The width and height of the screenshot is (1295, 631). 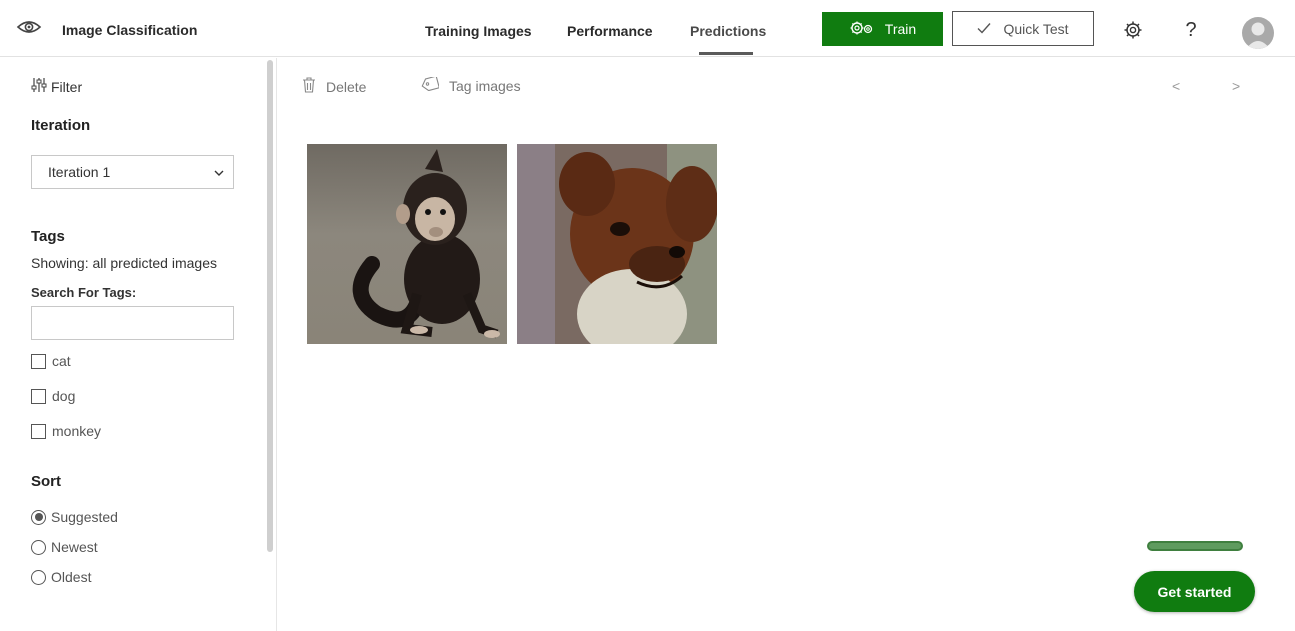 I want to click on sort-label: Suggested, so click(x=84, y=517).